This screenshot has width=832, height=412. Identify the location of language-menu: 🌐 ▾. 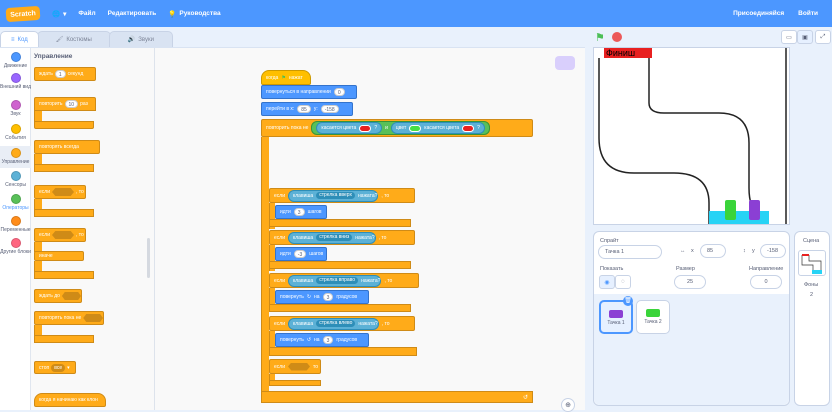
(59, 14).